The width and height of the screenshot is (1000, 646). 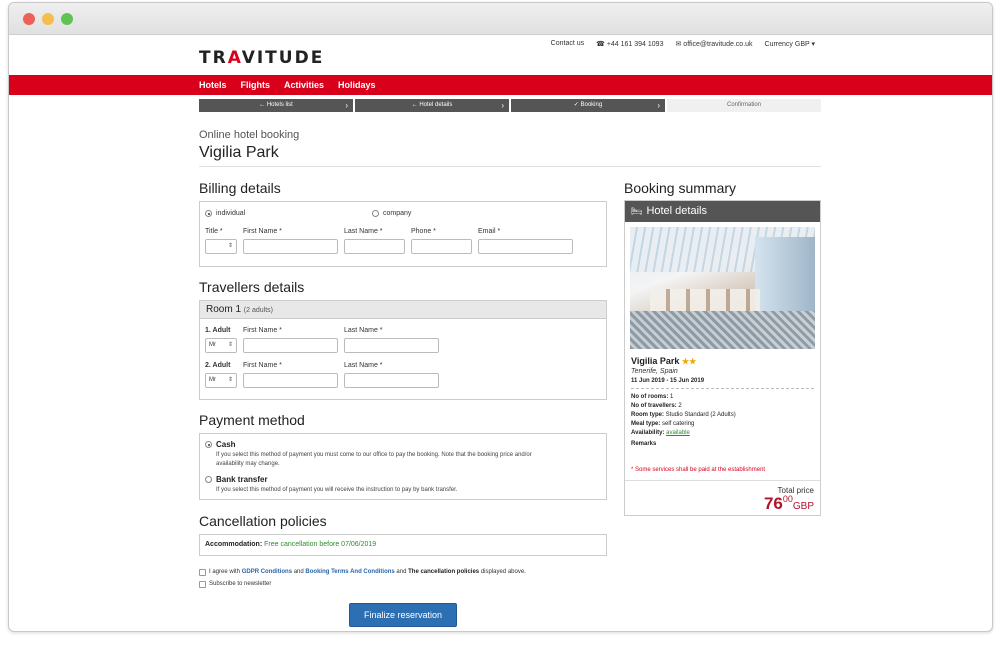 I want to click on newsletter-label: Subscribe to newsletter, so click(x=240, y=584).